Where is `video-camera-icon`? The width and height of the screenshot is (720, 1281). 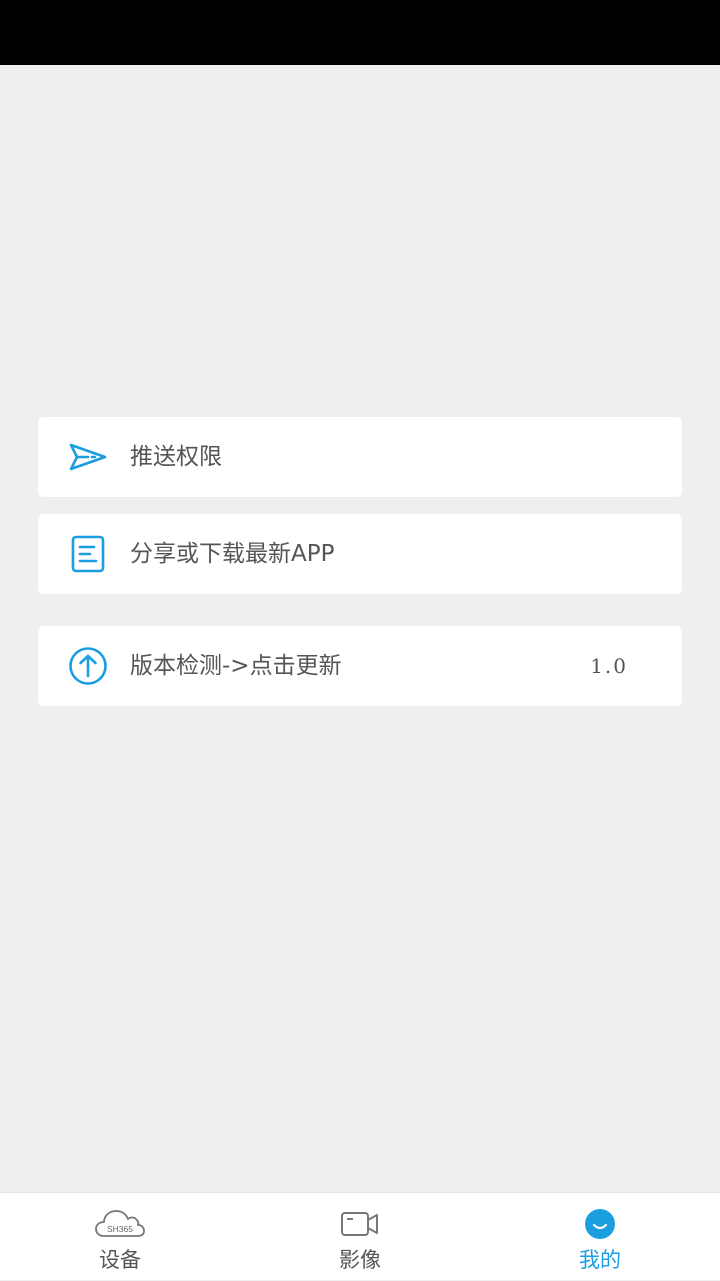 video-camera-icon is located at coordinates (360, 1225).